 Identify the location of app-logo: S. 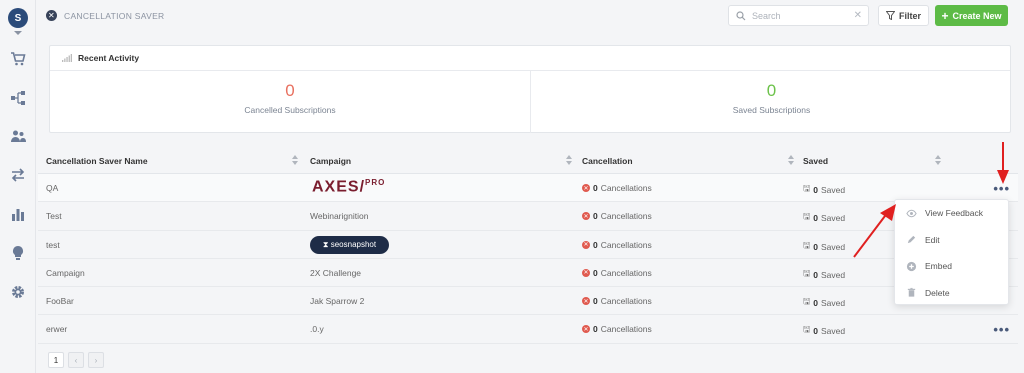
(18, 18).